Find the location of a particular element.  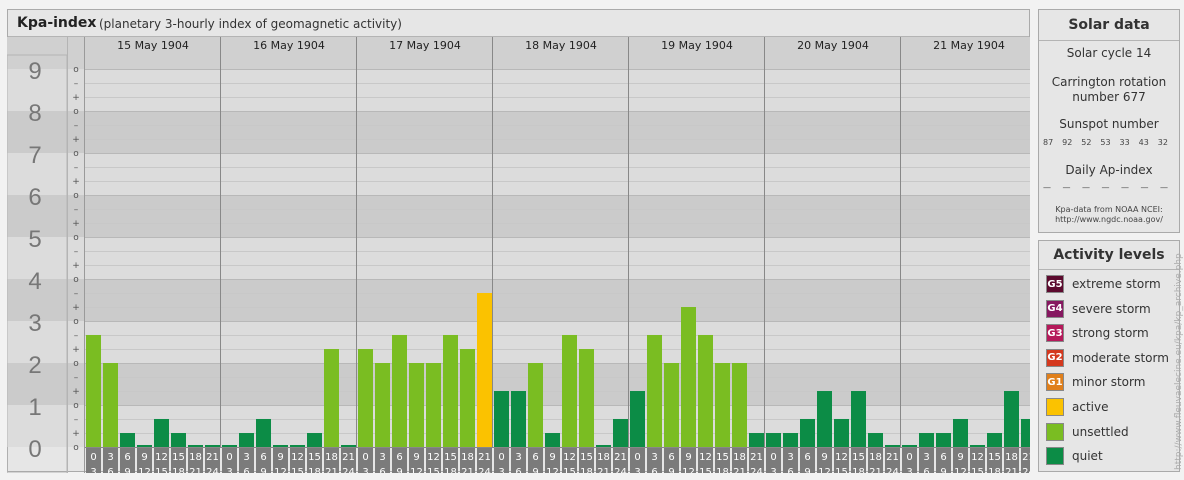

legend-item: active is located at coordinates (1077, 407).